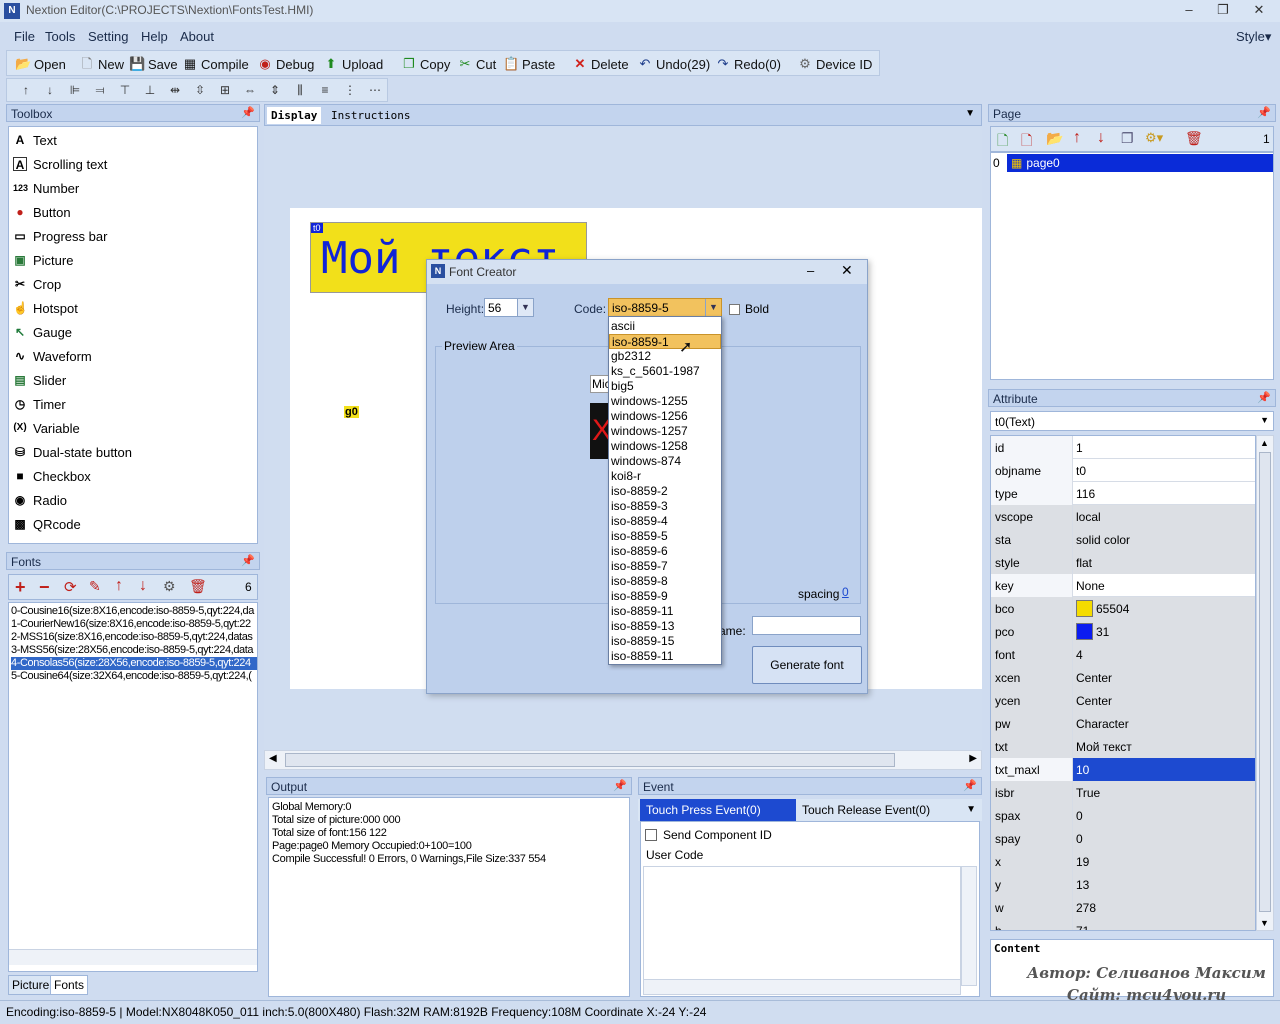 The width and height of the screenshot is (1280, 1024). Describe the element at coordinates (665, 356) in the screenshot. I see `code-option: gb2312` at that location.